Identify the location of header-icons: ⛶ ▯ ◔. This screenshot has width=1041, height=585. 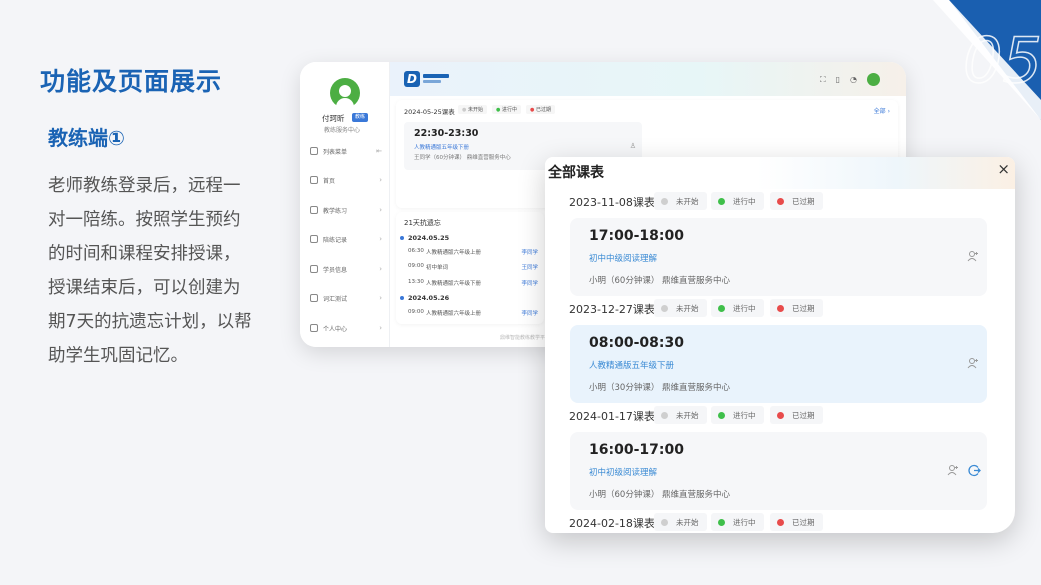
(850, 79).